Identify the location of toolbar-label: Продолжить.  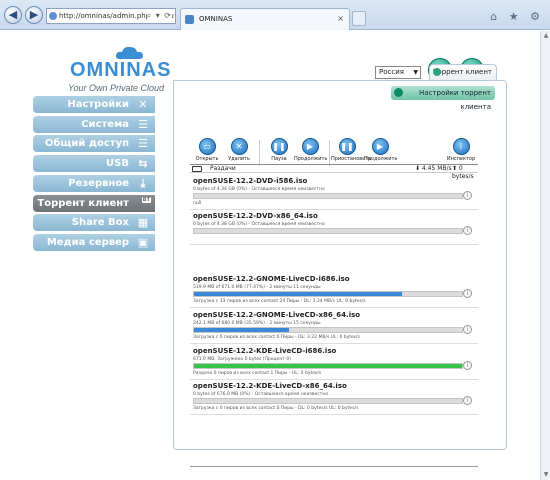
(311, 159).